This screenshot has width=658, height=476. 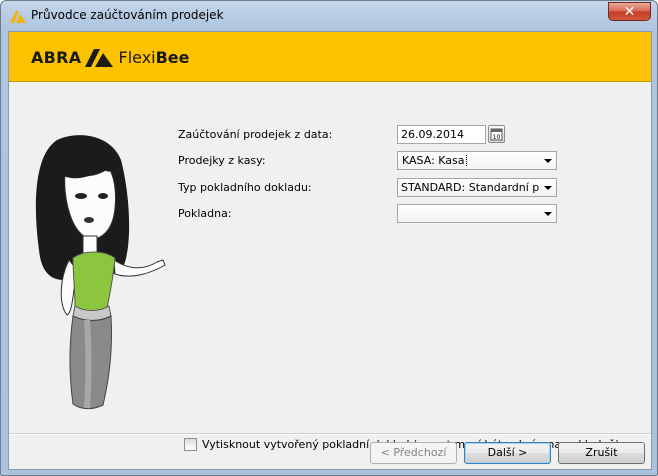 I want to click on cash-register-select: KASA: Kasa, so click(x=477, y=160).